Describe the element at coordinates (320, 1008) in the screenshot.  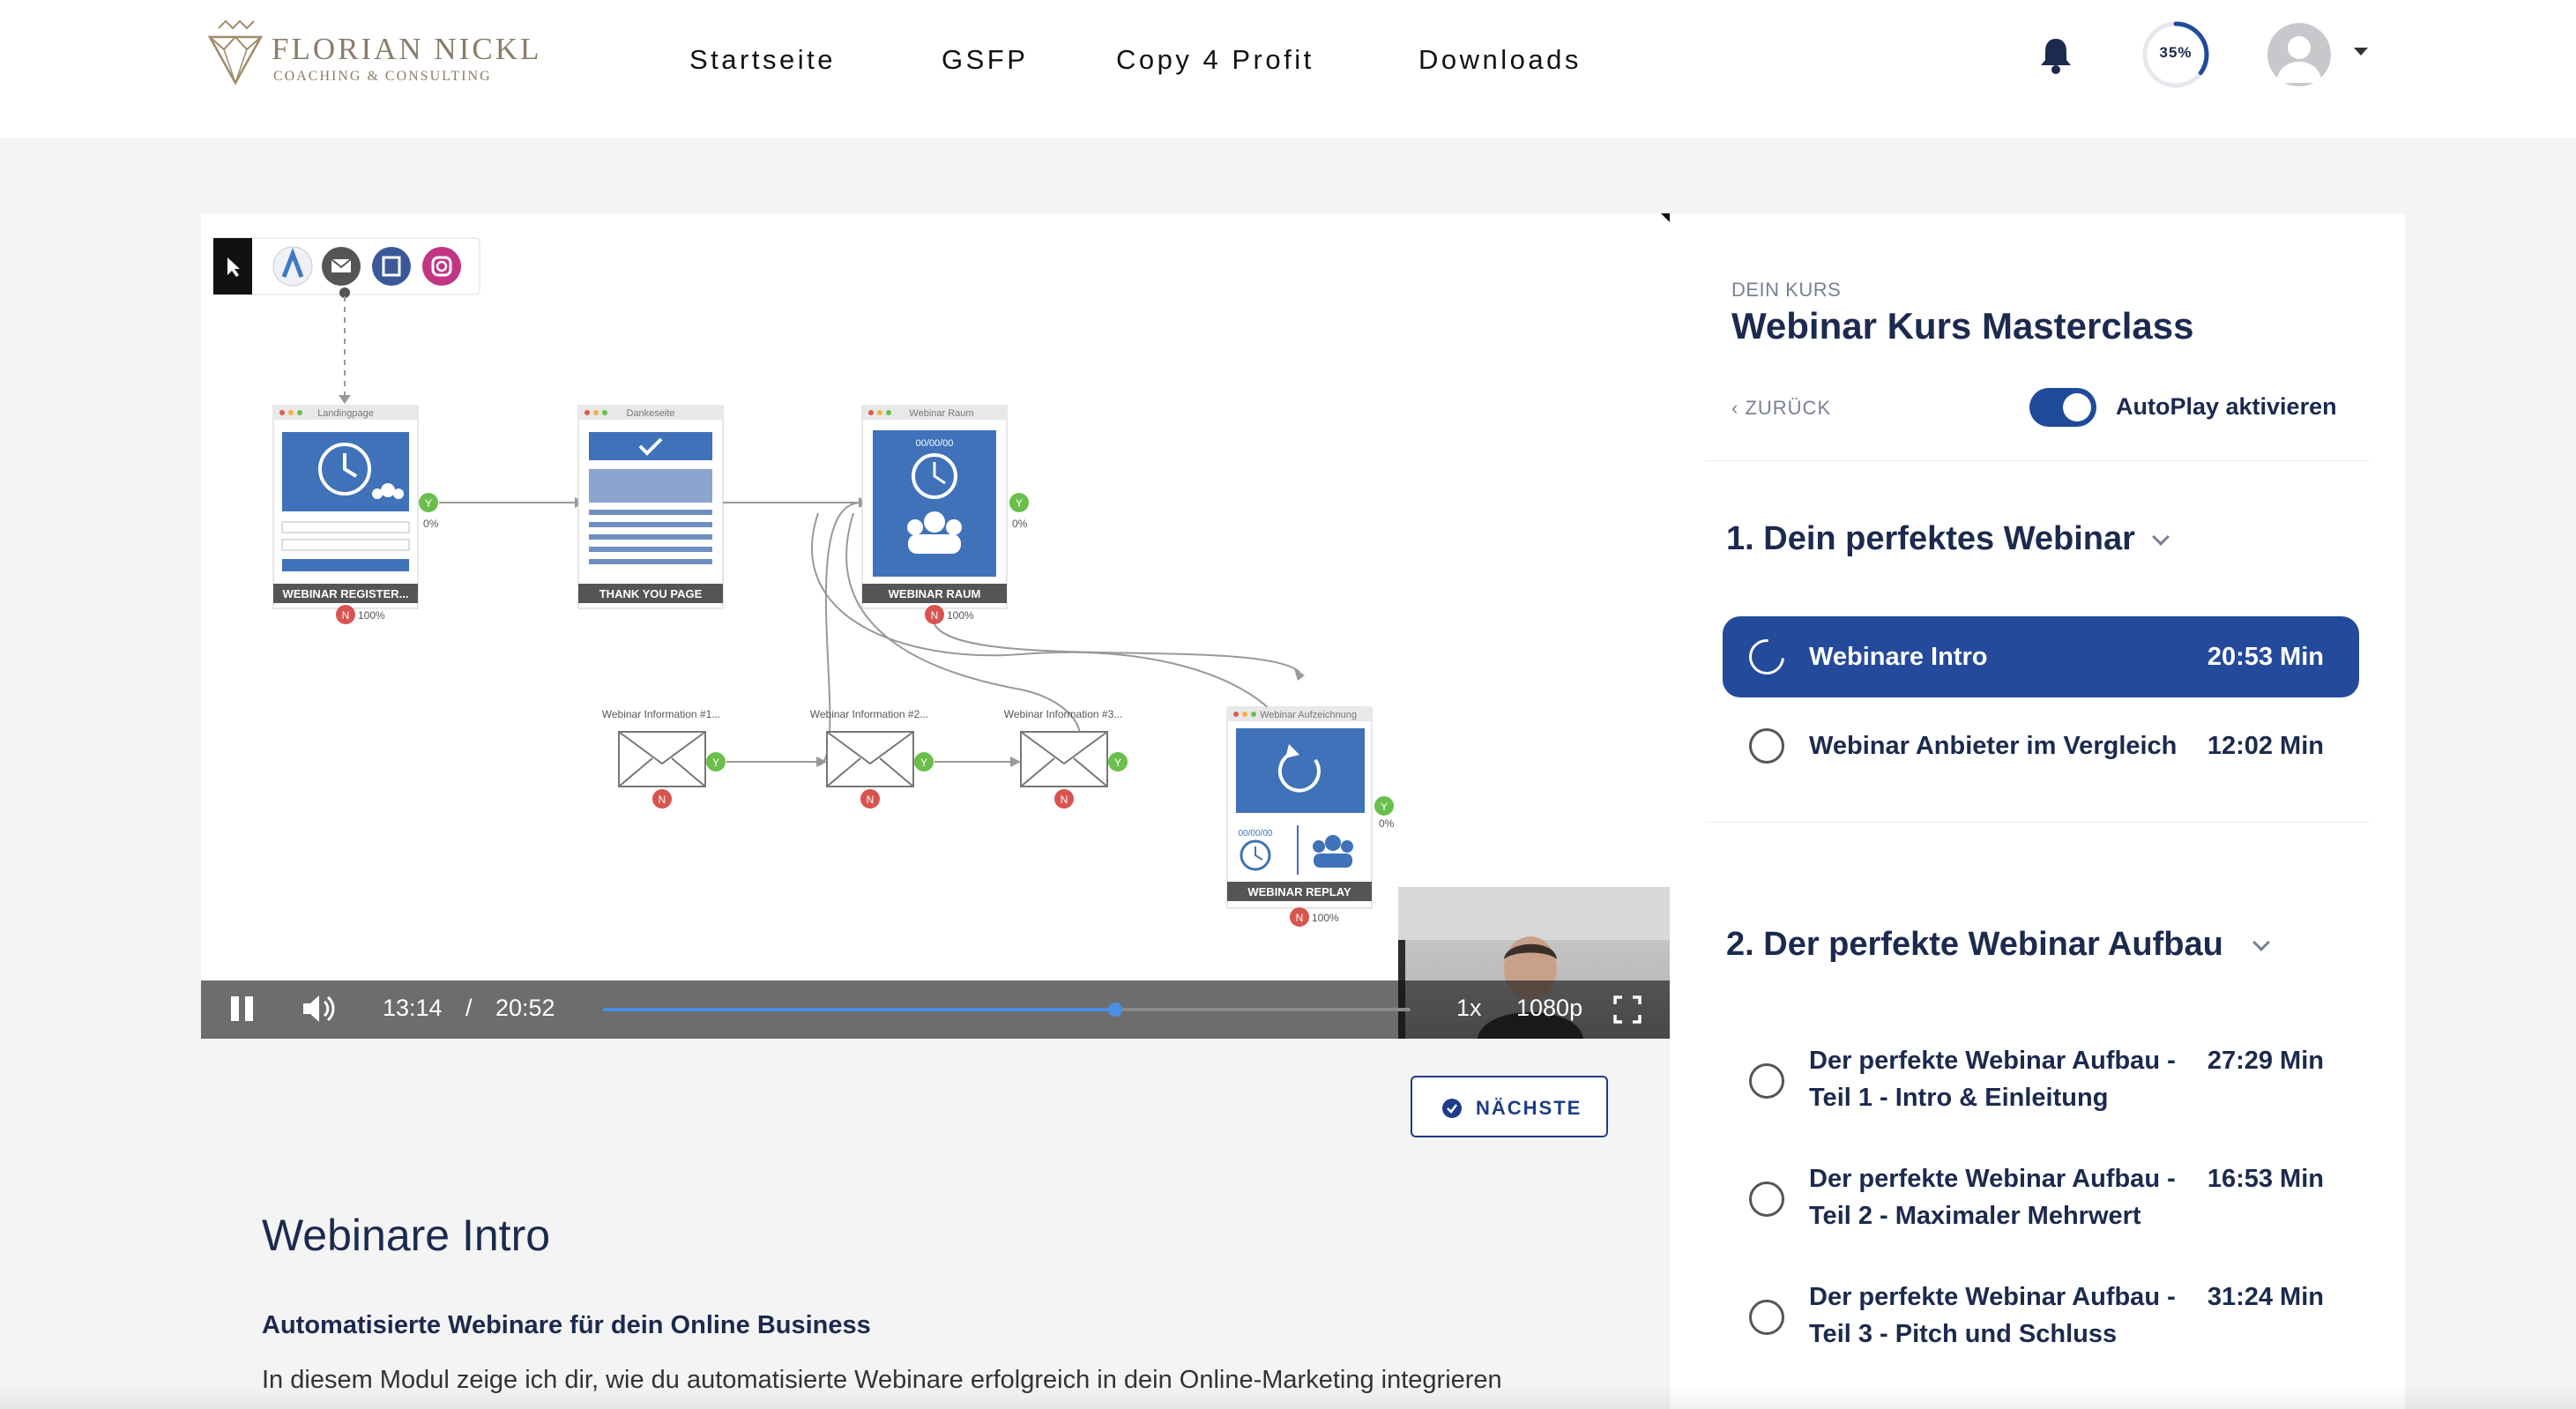
I see `volume-icon` at that location.